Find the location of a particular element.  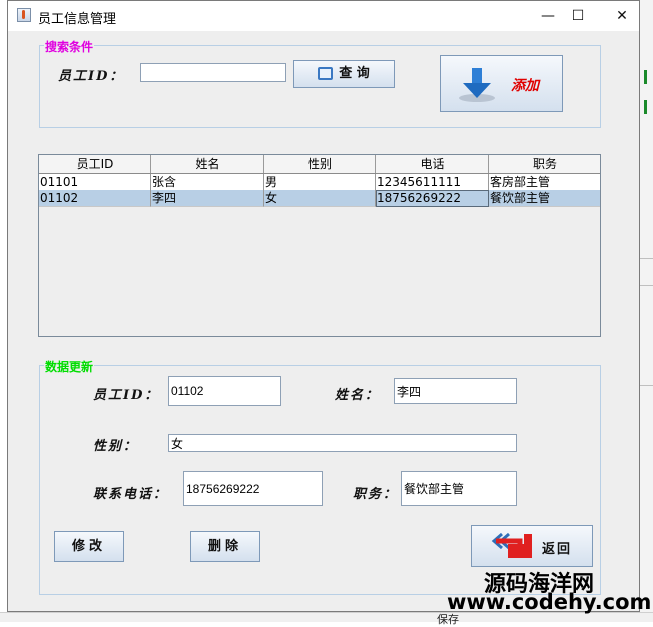

update-gender-input is located at coordinates (342, 443).